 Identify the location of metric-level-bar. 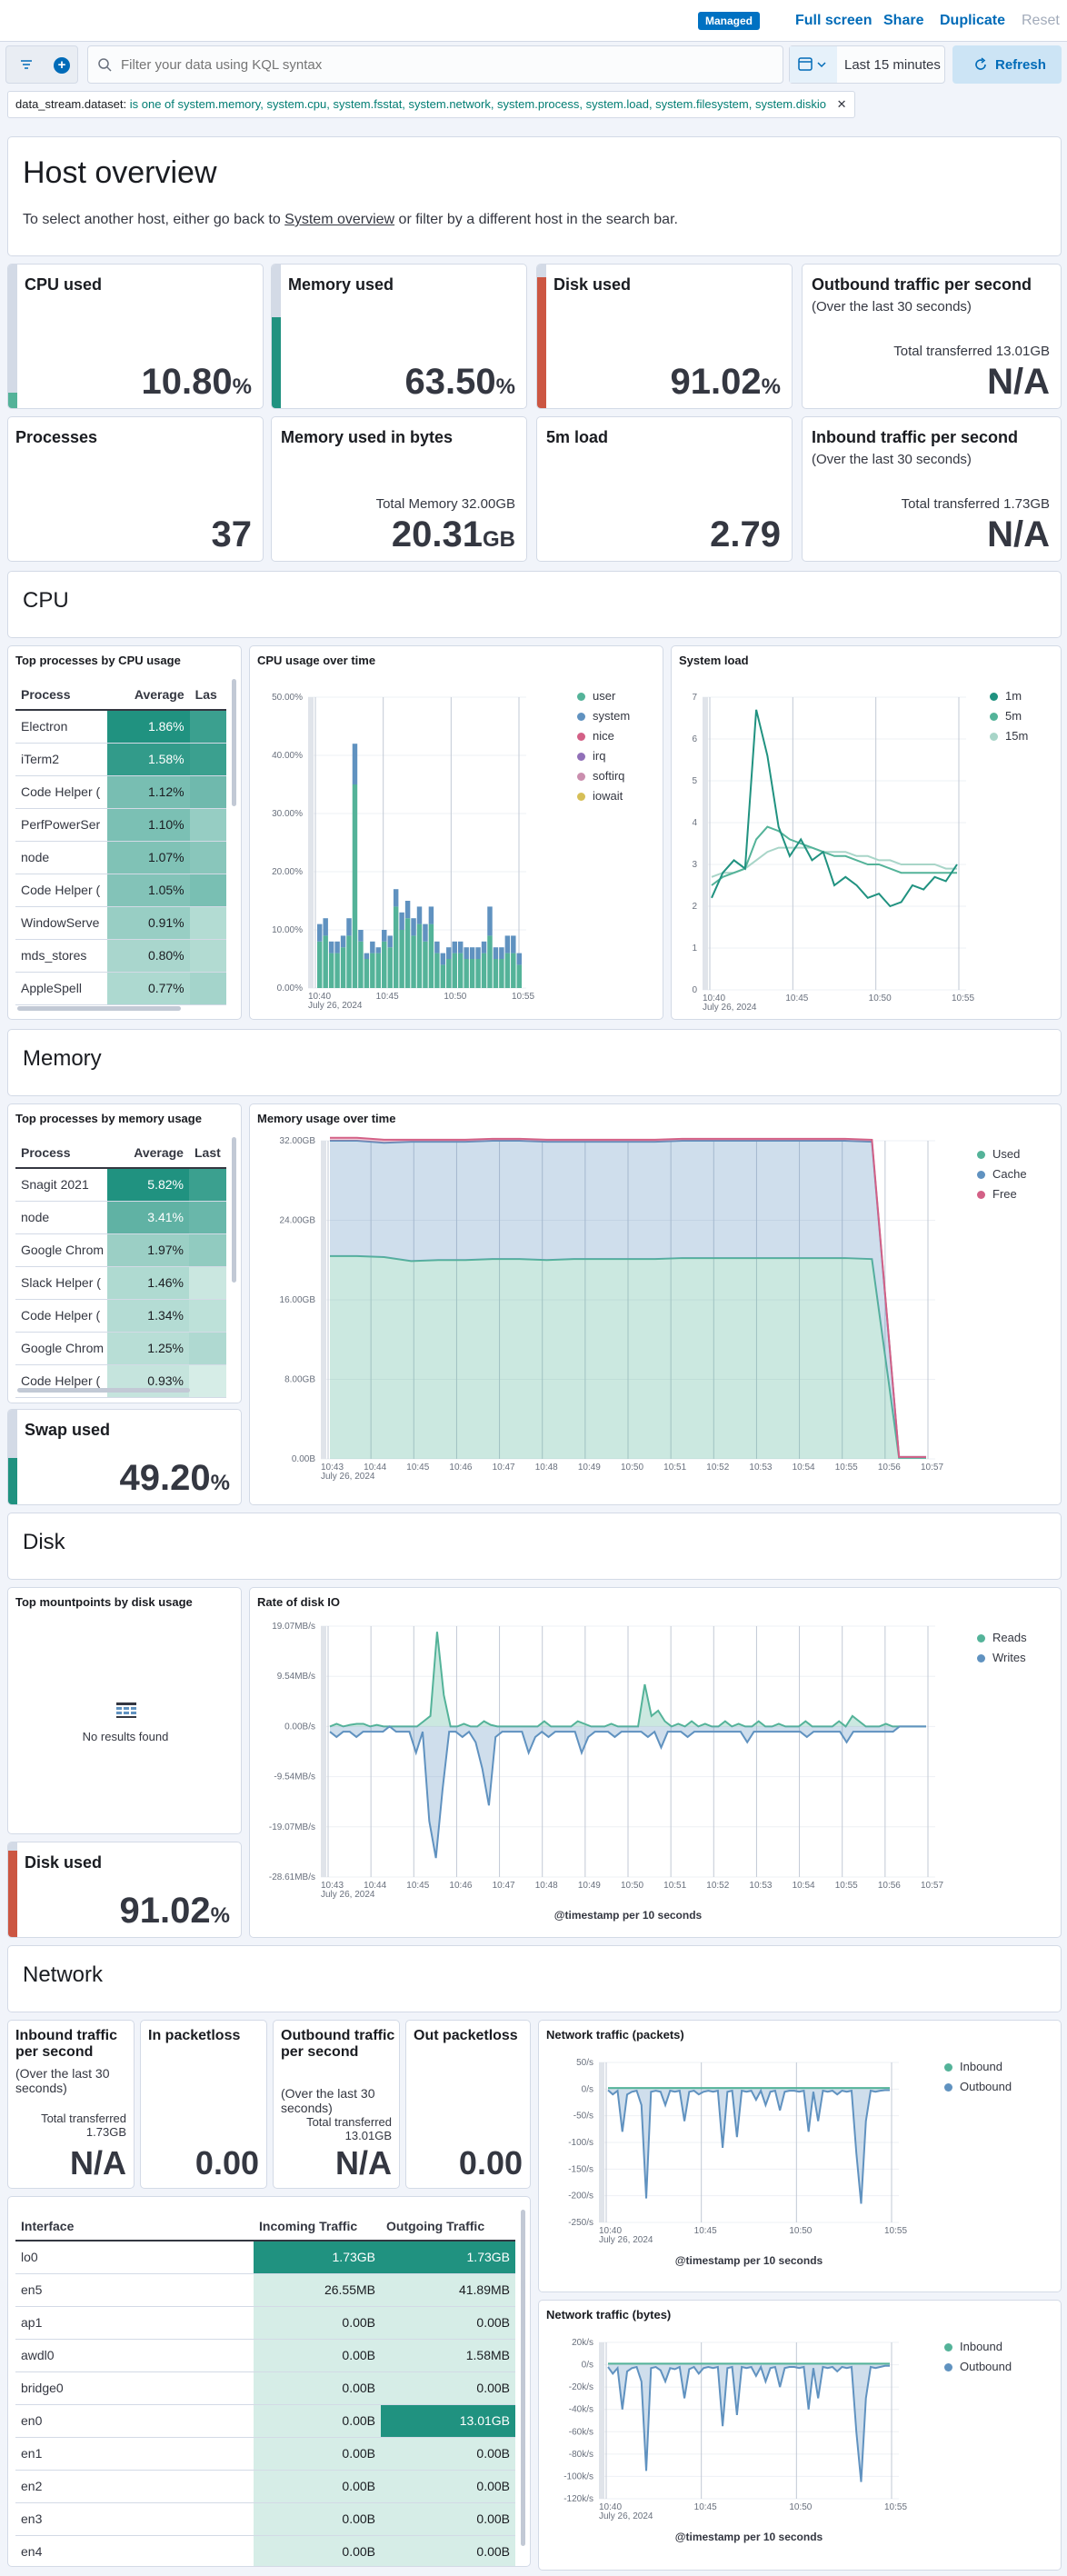
(12, 1457).